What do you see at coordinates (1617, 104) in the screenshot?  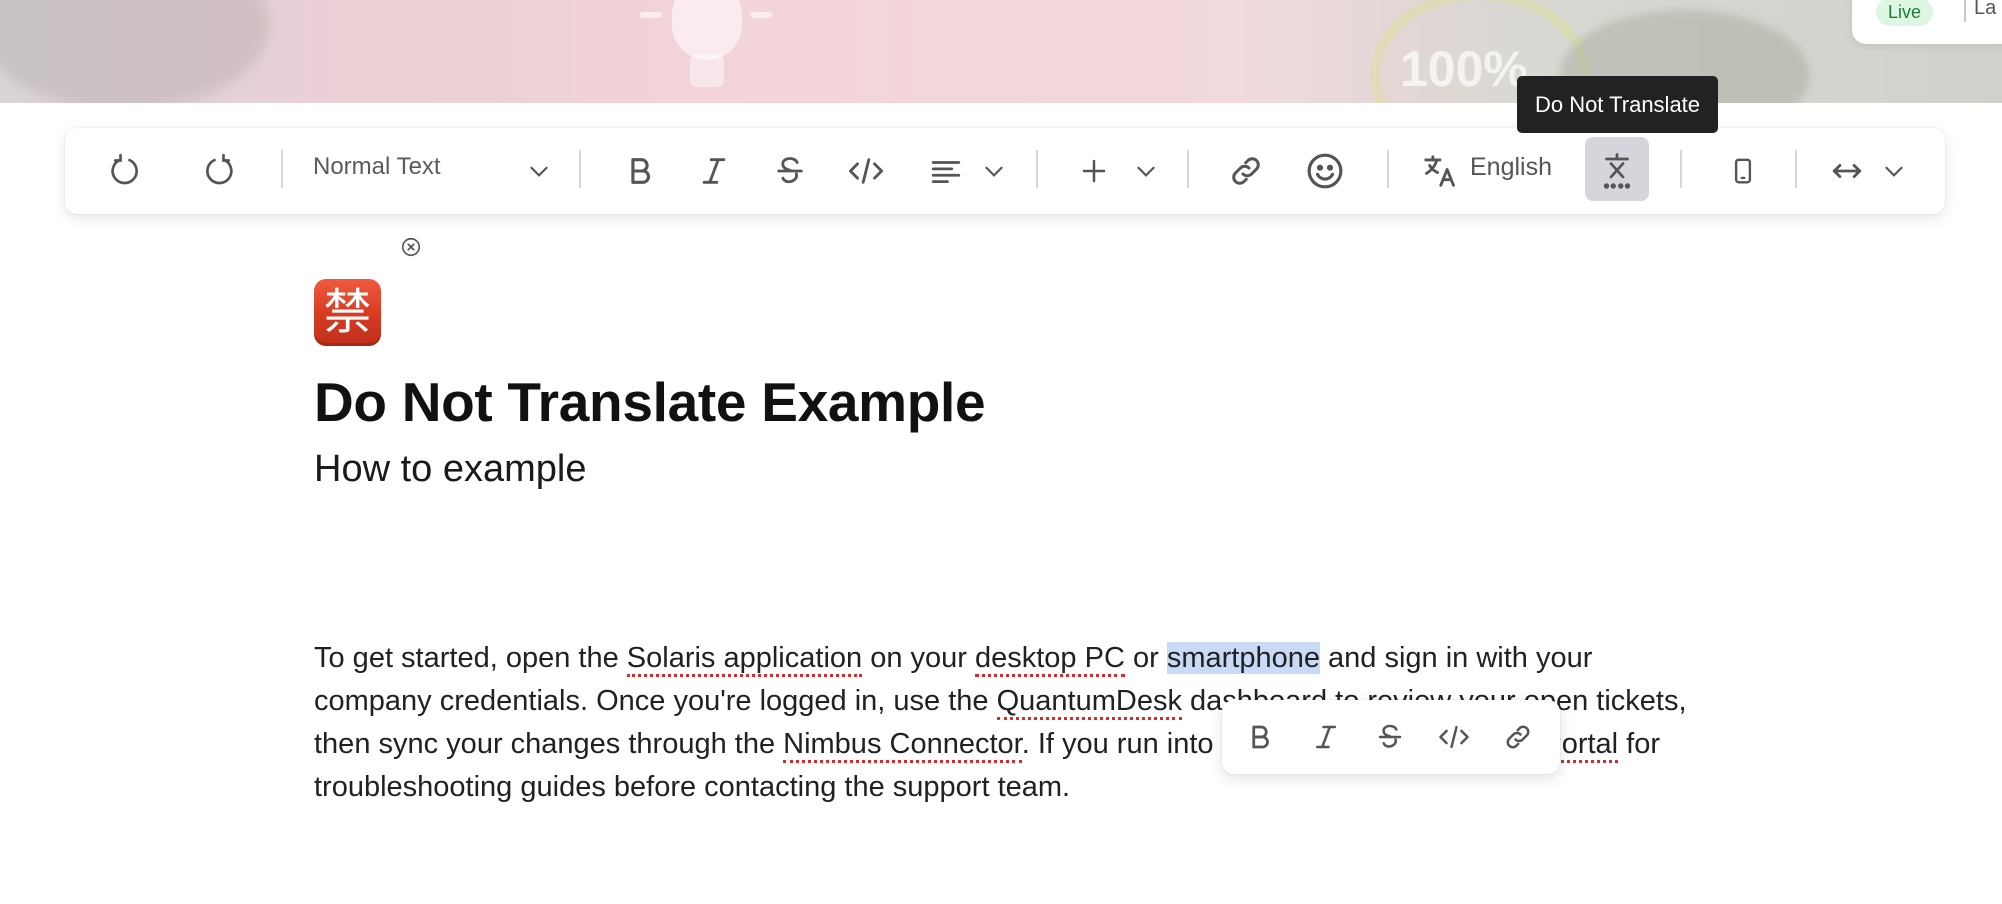 I see `do-not-translate-tooltip: Do Not Translate` at bounding box center [1617, 104].